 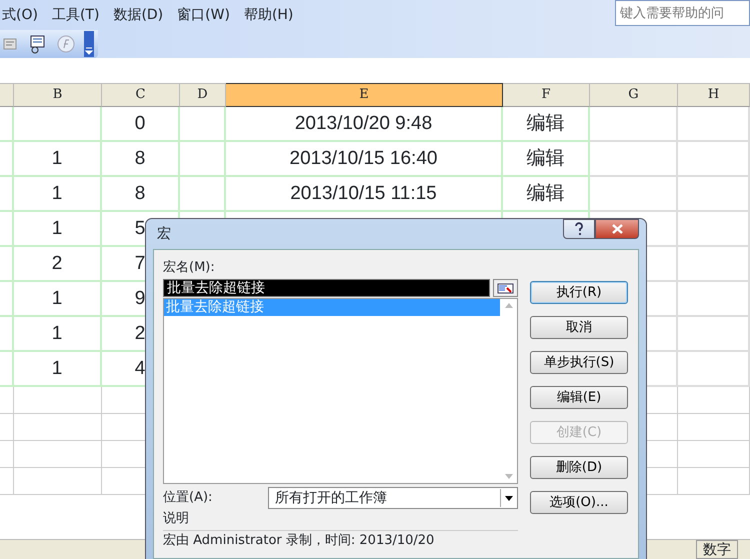 What do you see at coordinates (7, 95) in the screenshot?
I see `select-all-corner` at bounding box center [7, 95].